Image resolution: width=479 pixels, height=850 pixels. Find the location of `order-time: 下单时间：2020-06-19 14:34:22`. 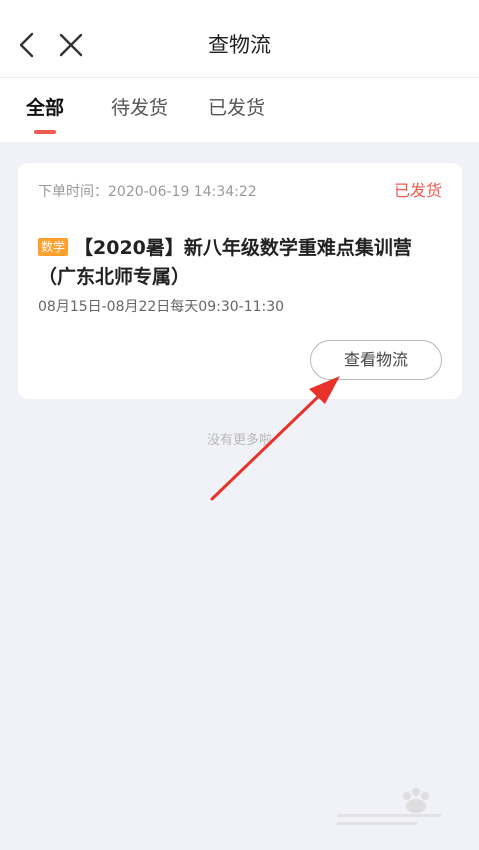

order-time: 下单时间：2020-06-19 14:34:22 is located at coordinates (147, 192).